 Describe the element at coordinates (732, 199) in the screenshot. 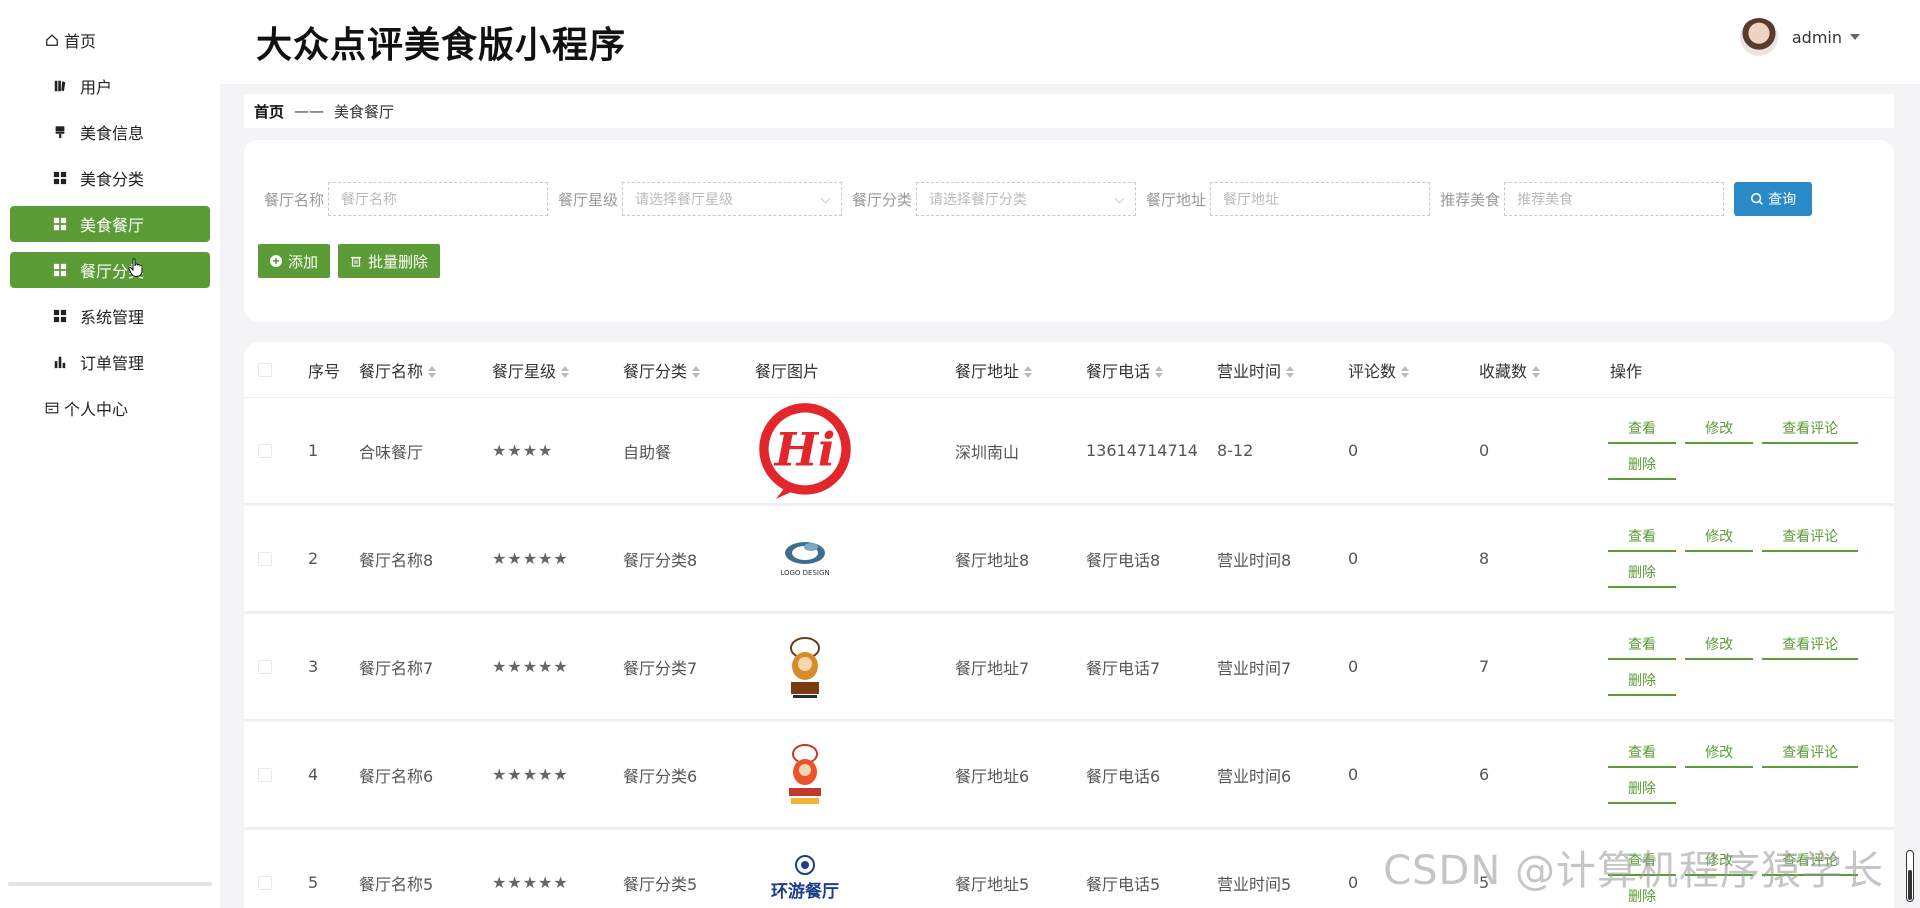

I see `restaurant-stars-select: 请选择餐厅星级` at that location.